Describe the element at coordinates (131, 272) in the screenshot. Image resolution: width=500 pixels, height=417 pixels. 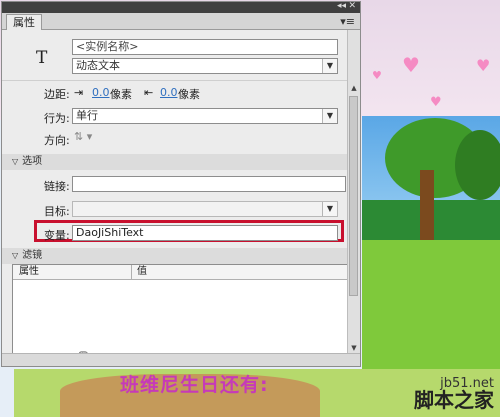
I see `column-divider` at that location.